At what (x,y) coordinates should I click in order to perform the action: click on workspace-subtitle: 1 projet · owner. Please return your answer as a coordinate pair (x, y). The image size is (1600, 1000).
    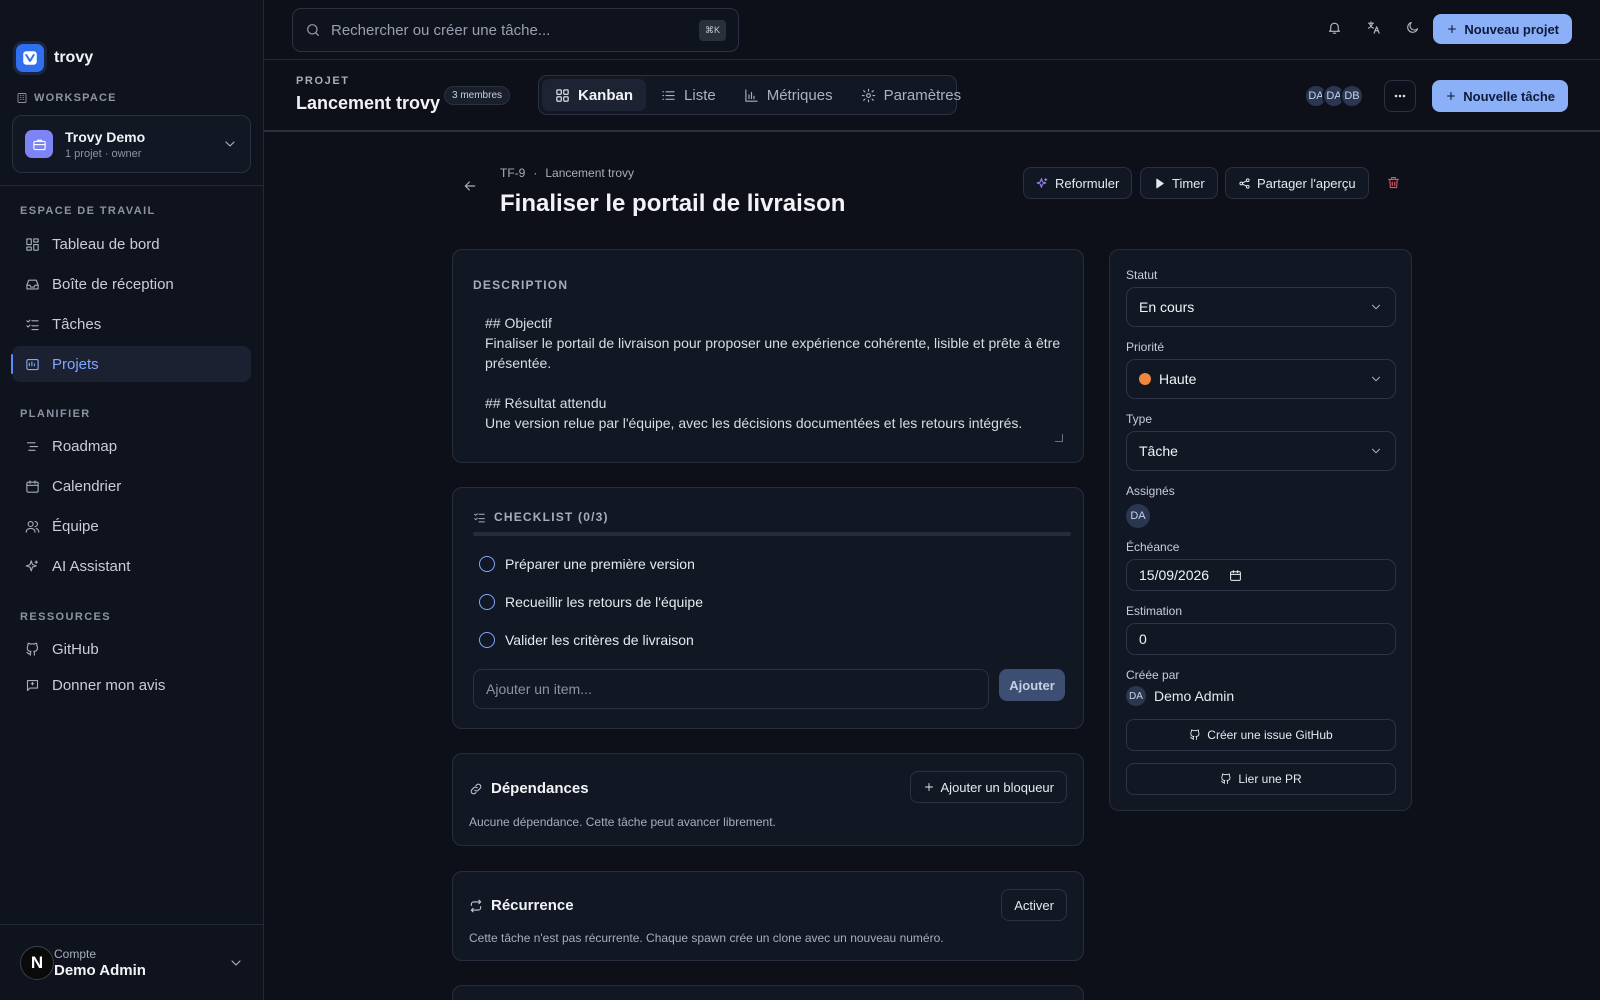
    Looking at the image, I should click on (103, 153).